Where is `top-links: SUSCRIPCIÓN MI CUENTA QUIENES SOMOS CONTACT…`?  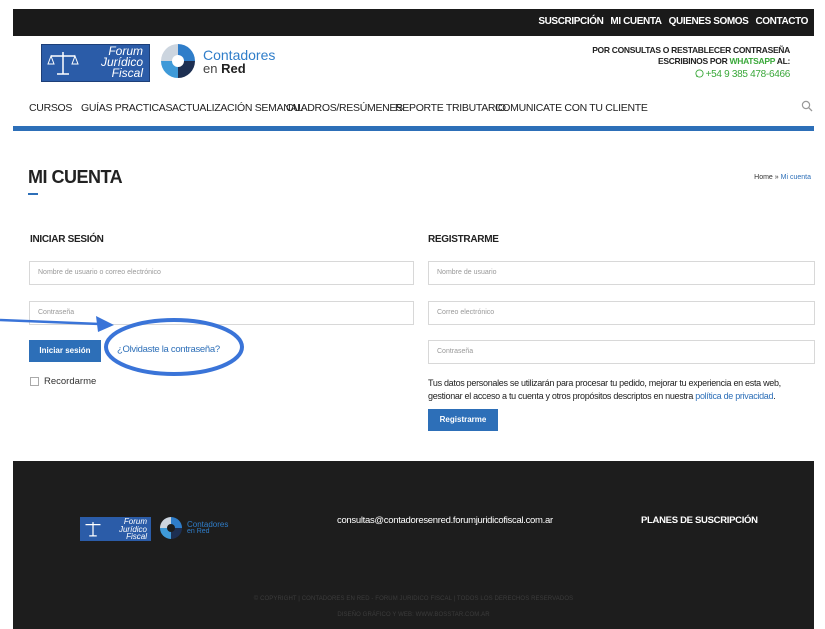 top-links: SUSCRIPCIÓN MI CUENTA QUIENES SOMOS CONTACT… is located at coordinates (669, 21).